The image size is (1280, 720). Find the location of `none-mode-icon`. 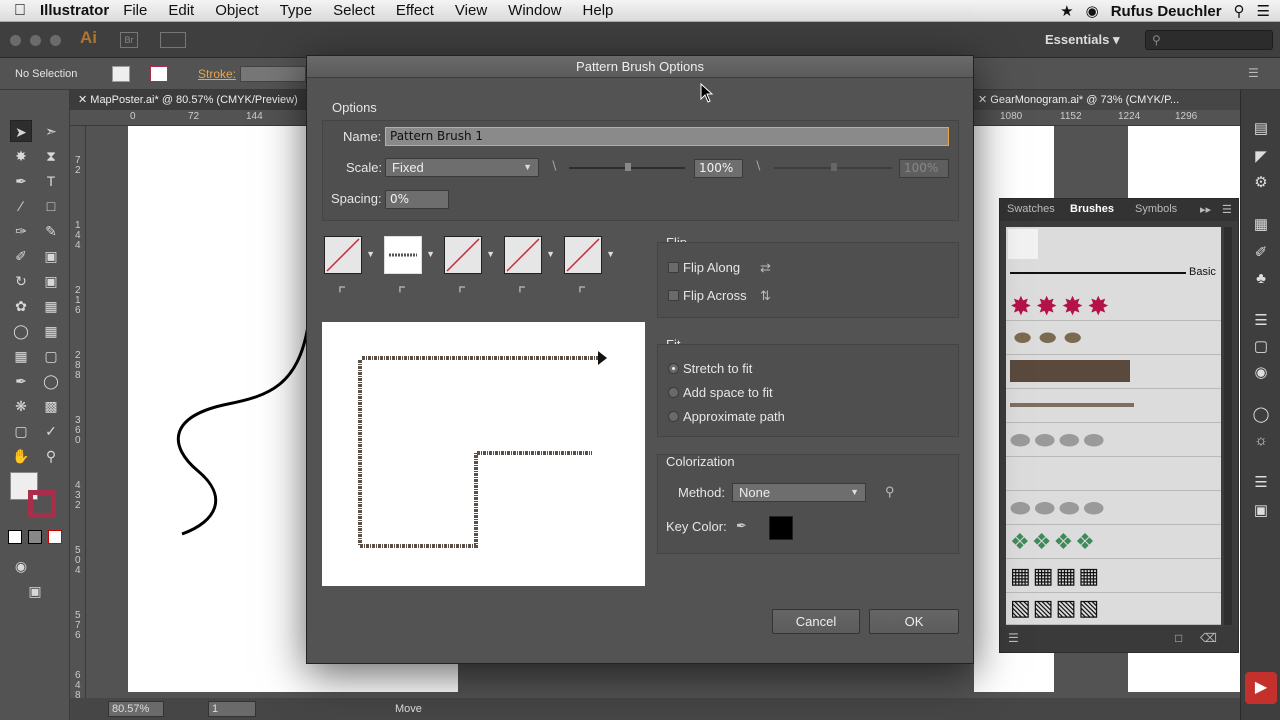

none-mode-icon is located at coordinates (55, 537).